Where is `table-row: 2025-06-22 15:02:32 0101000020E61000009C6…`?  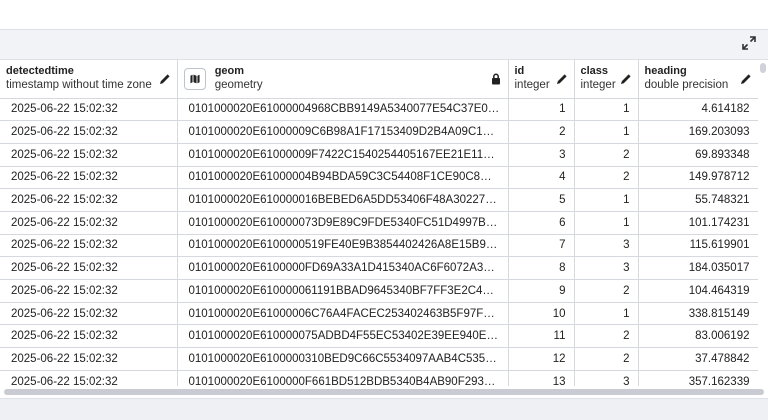
table-row: 2025-06-22 15:02:32 0101000020E61000009C6… is located at coordinates (379, 132).